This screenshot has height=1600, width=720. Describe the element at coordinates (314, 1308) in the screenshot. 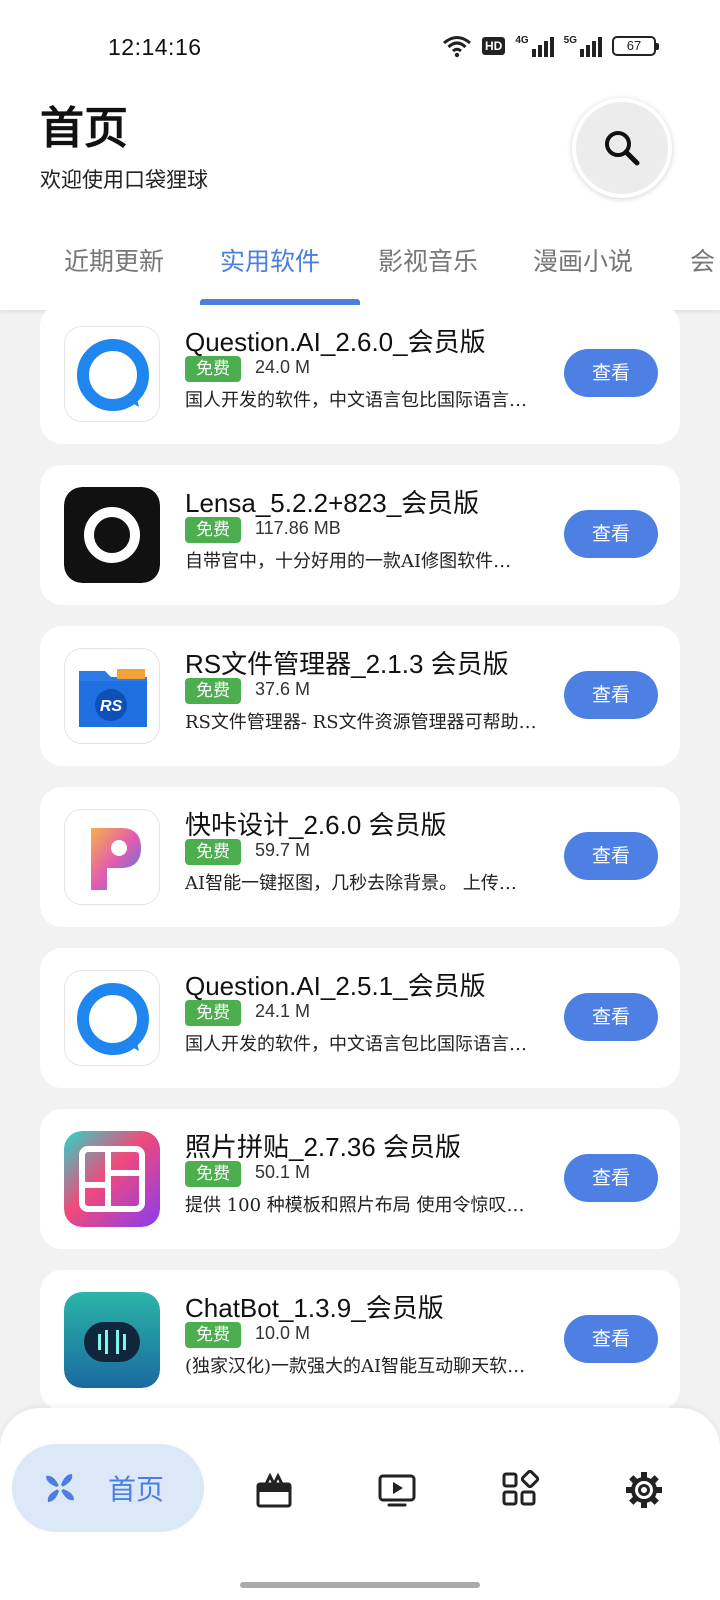

I see `app-name: ChatBot_1.3.9_会员版` at that location.